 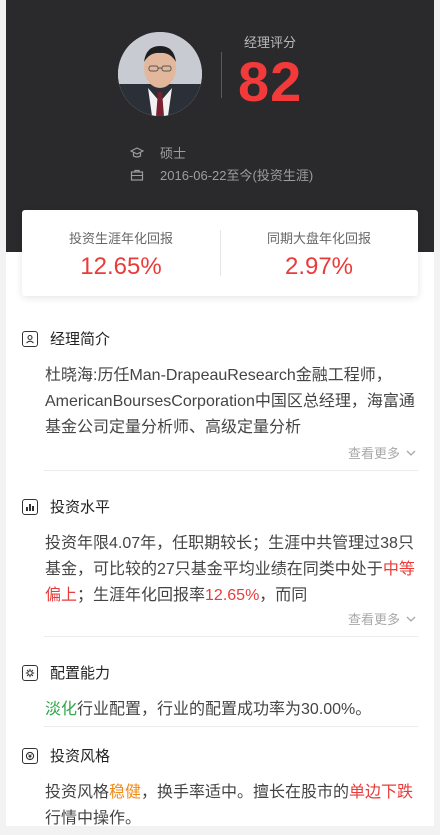 I want to click on invest-level-text-c: ，而同, so click(x=283, y=595).